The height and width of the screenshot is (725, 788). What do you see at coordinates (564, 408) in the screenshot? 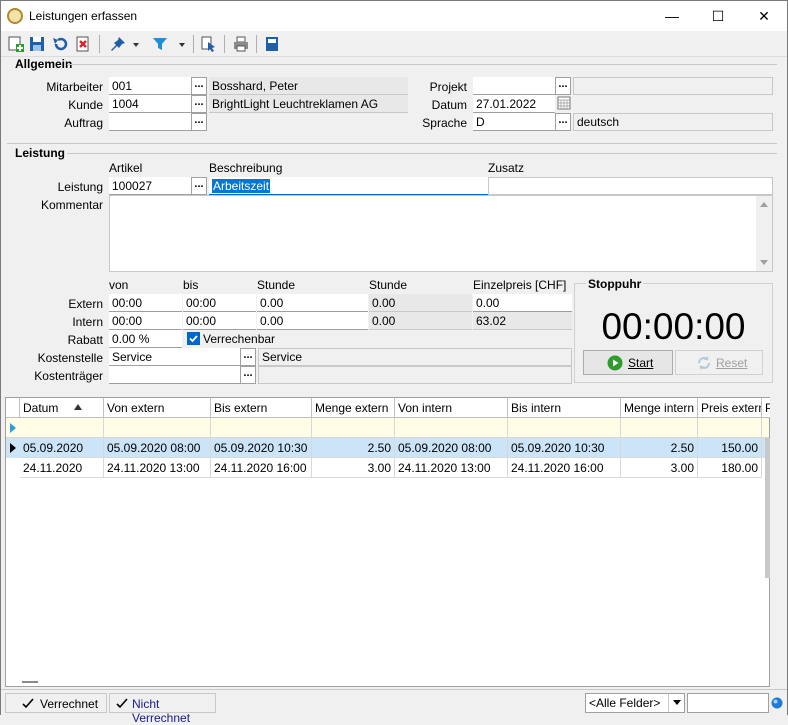
I see `grid-header-bis-intern: Bis intern` at bounding box center [564, 408].